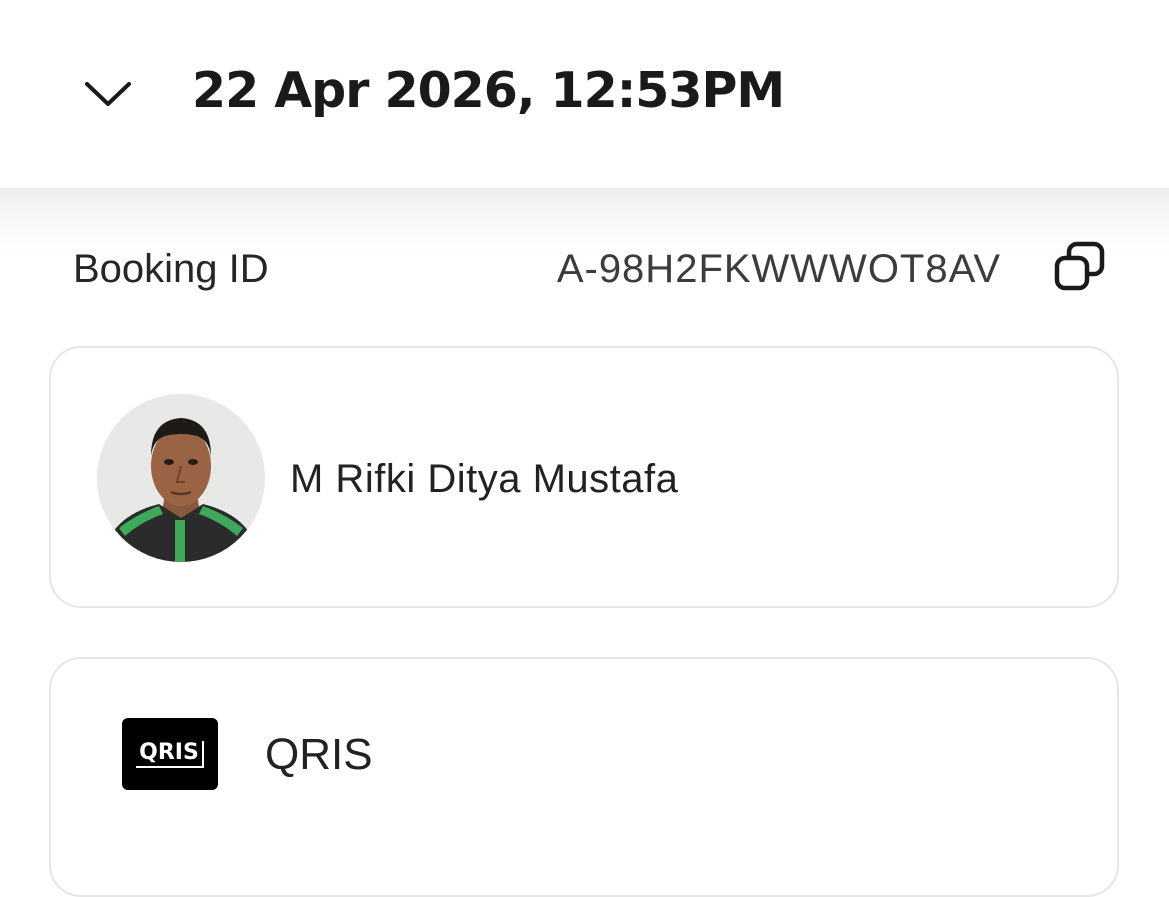  What do you see at coordinates (778, 269) in the screenshot?
I see `booking-id-value: A-98H2FKWWWOT8AV` at bounding box center [778, 269].